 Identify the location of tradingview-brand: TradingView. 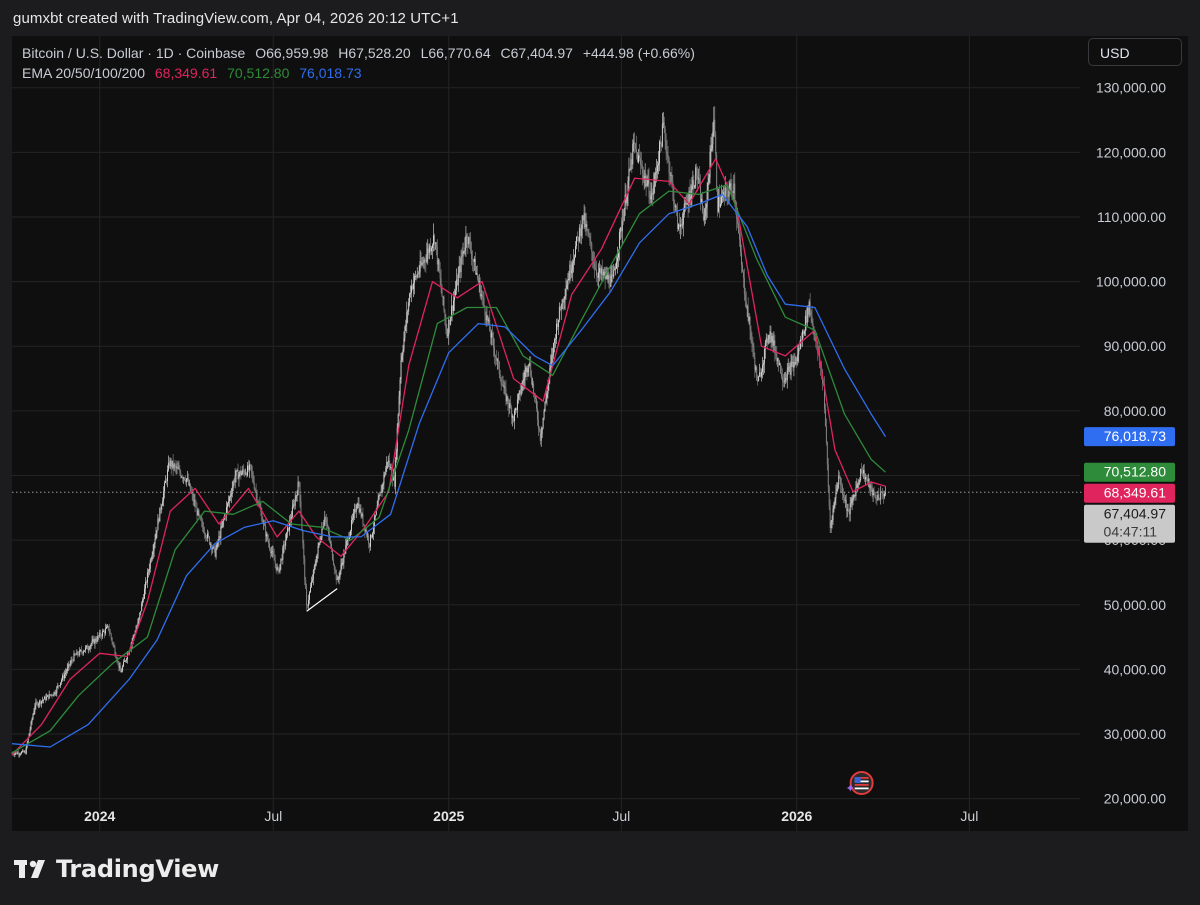
(116, 869).